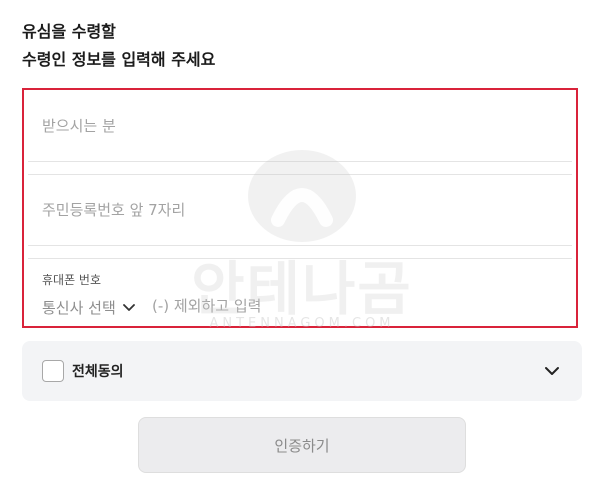  Describe the element at coordinates (79, 308) in the screenshot. I see `carrier-select-label: 통신사 선택` at that location.